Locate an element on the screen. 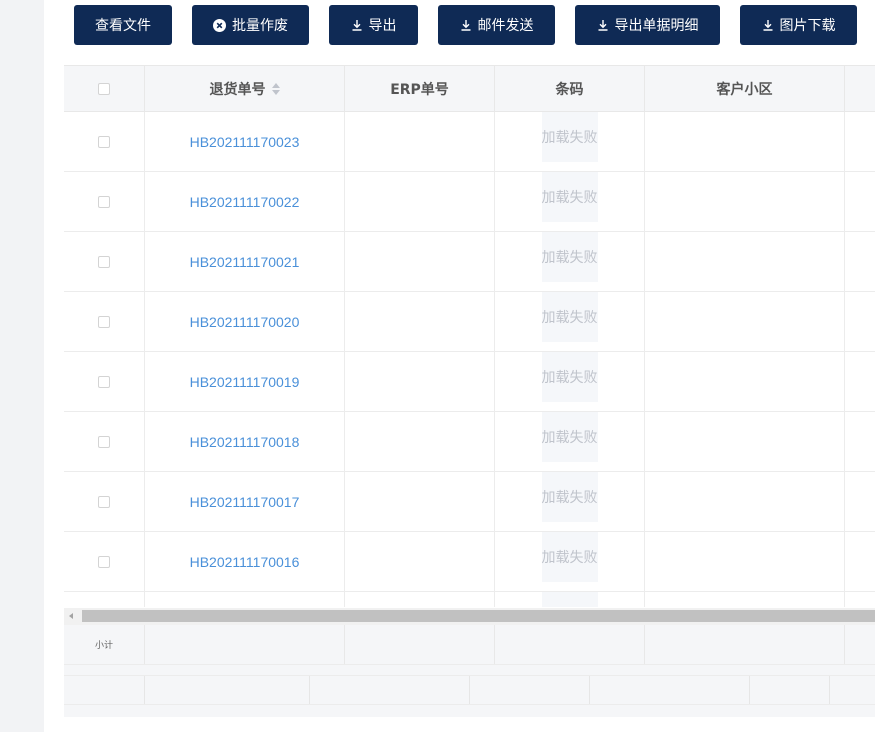  header-customer-community: 客户小区 is located at coordinates (745, 89).